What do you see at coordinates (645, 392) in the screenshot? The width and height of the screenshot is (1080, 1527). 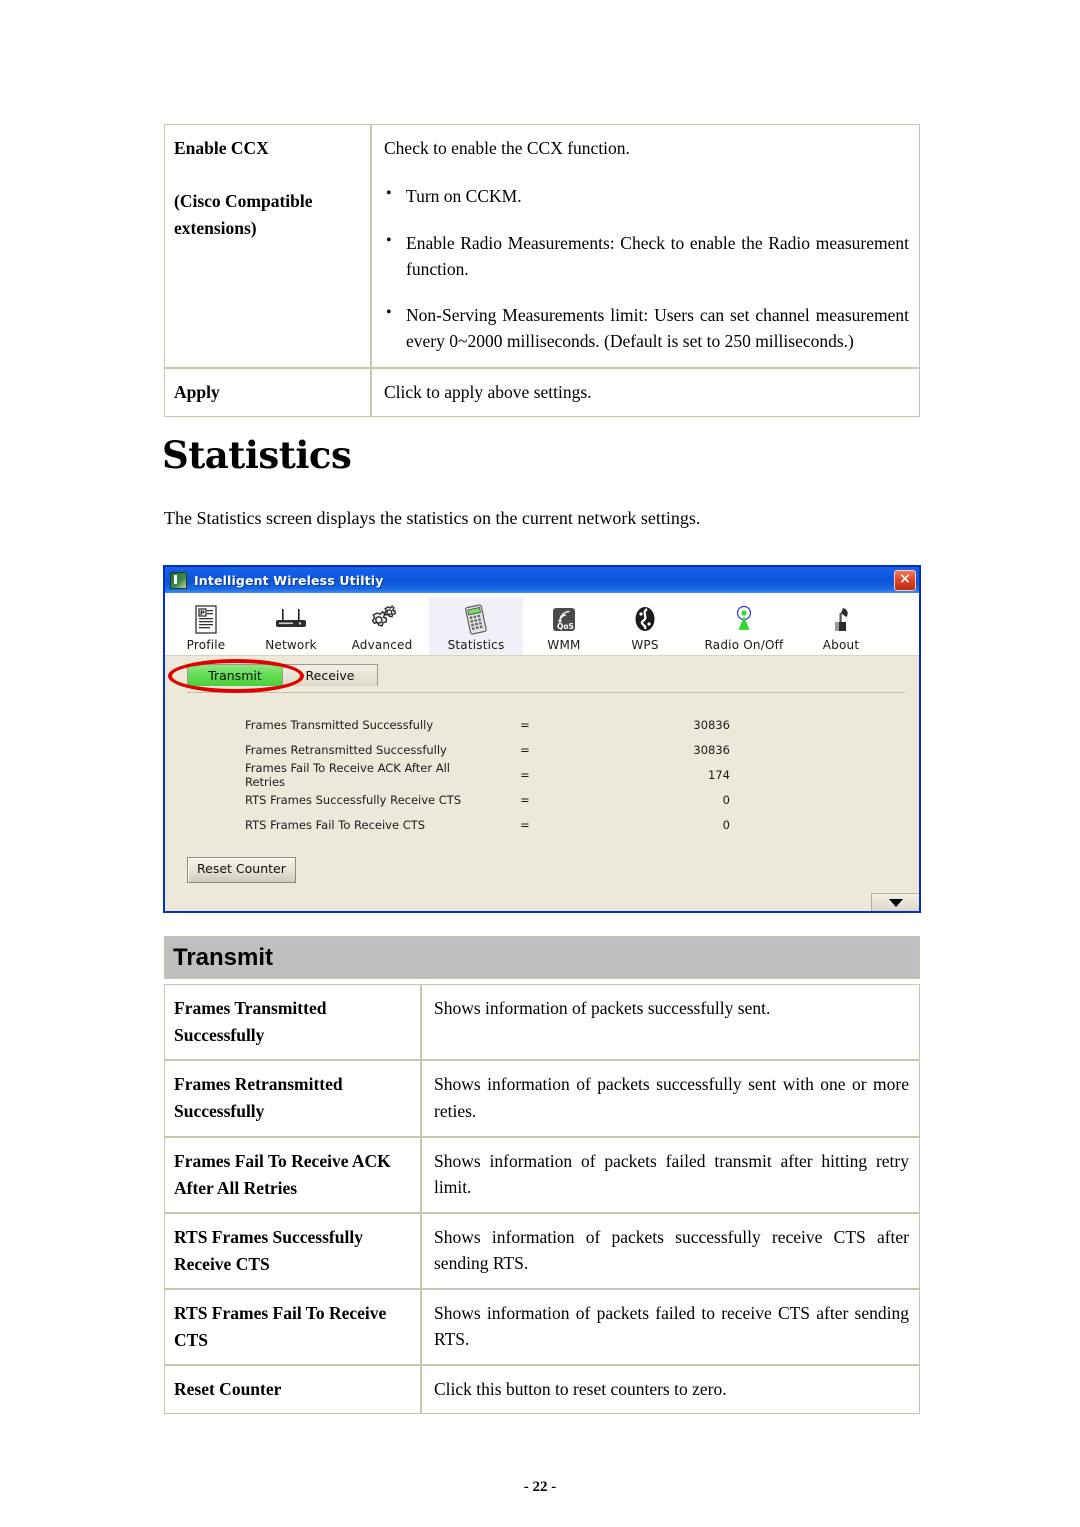 I see `apply-description-cell: Click to apply above settings.` at bounding box center [645, 392].